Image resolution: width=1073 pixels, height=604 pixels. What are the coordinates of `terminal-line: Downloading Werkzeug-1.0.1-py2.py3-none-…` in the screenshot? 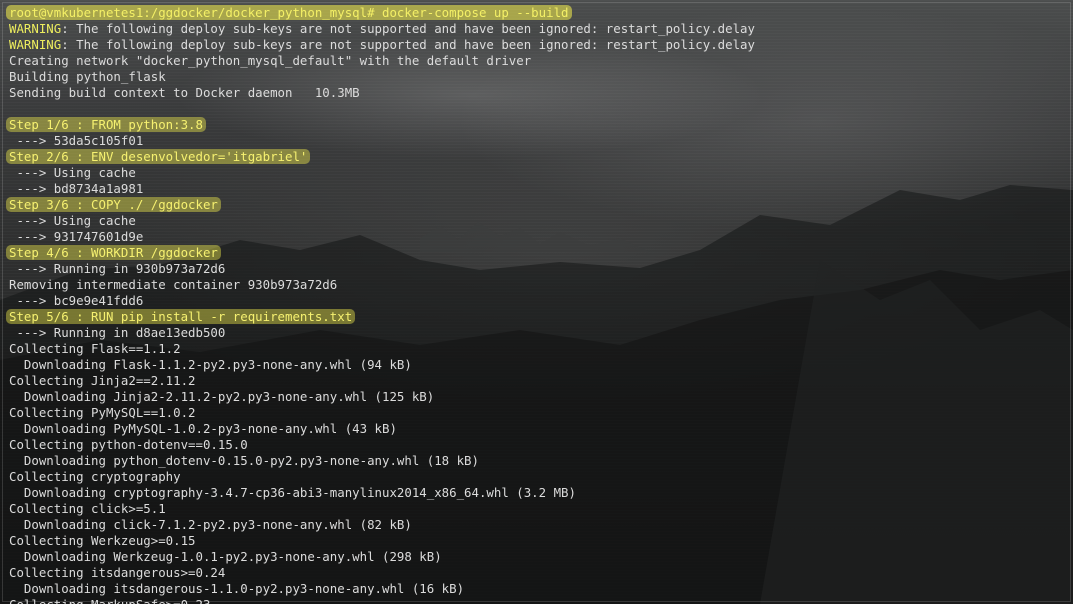 It's located at (537, 557).